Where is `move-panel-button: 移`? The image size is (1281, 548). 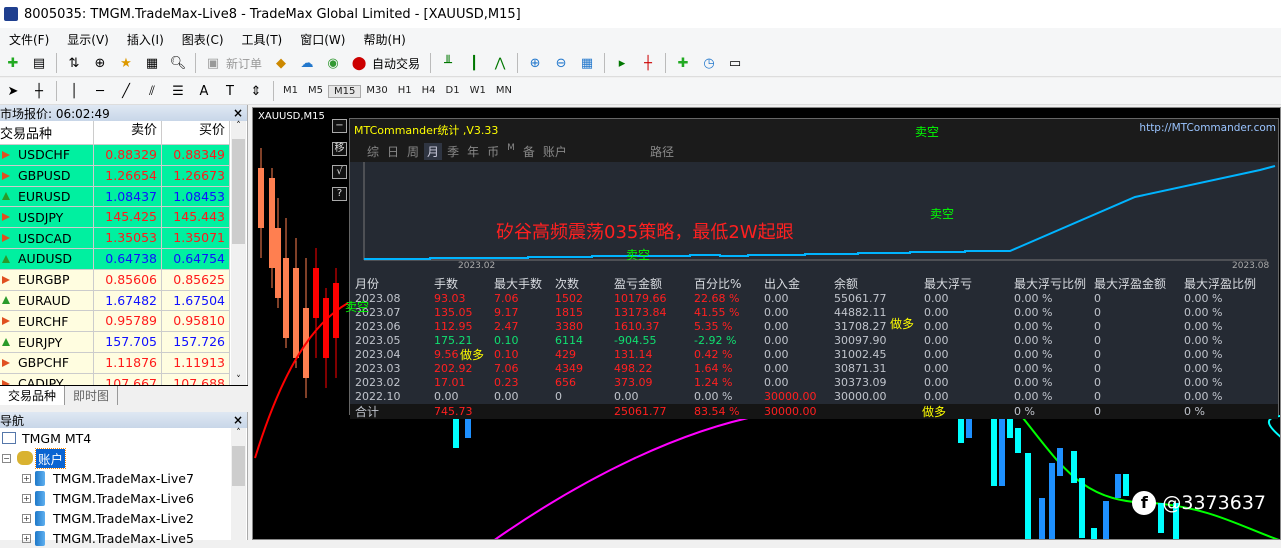 move-panel-button: 移 is located at coordinates (339, 149).